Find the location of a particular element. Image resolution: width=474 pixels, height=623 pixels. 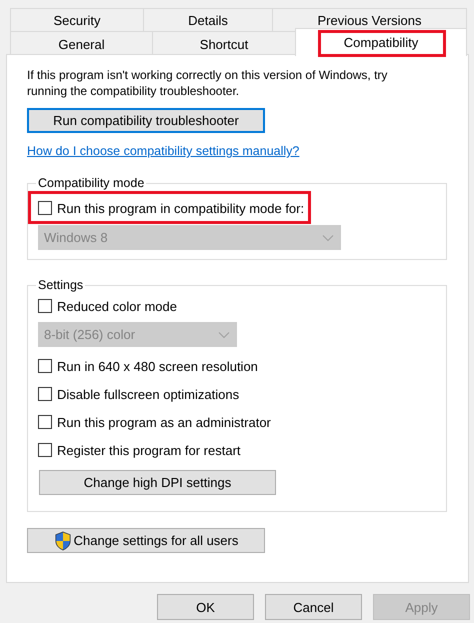

all-users-button: Change settings for all users is located at coordinates (146, 540).